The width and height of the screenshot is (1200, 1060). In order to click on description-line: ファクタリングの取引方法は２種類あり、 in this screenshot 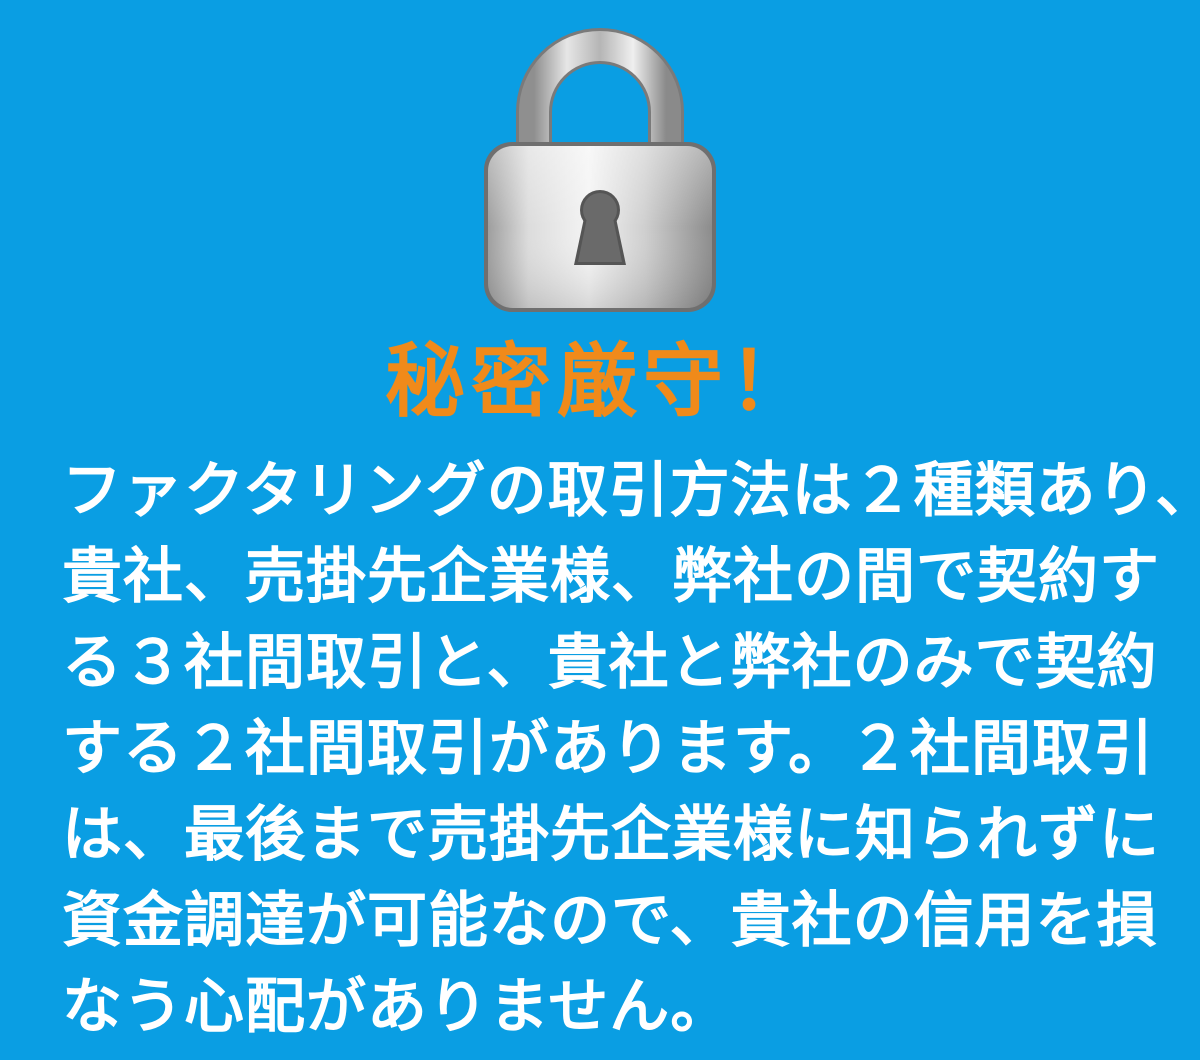, I will do `click(631, 491)`.